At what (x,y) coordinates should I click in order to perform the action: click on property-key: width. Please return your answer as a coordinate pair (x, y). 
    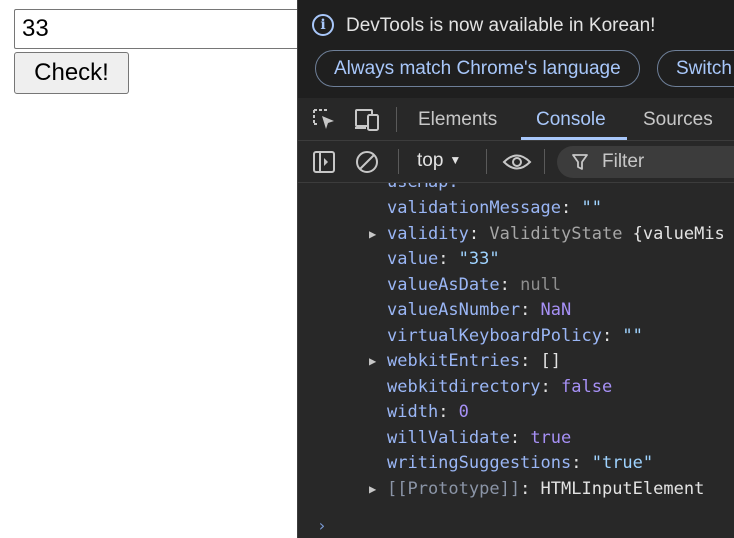
    Looking at the image, I should click on (413, 412).